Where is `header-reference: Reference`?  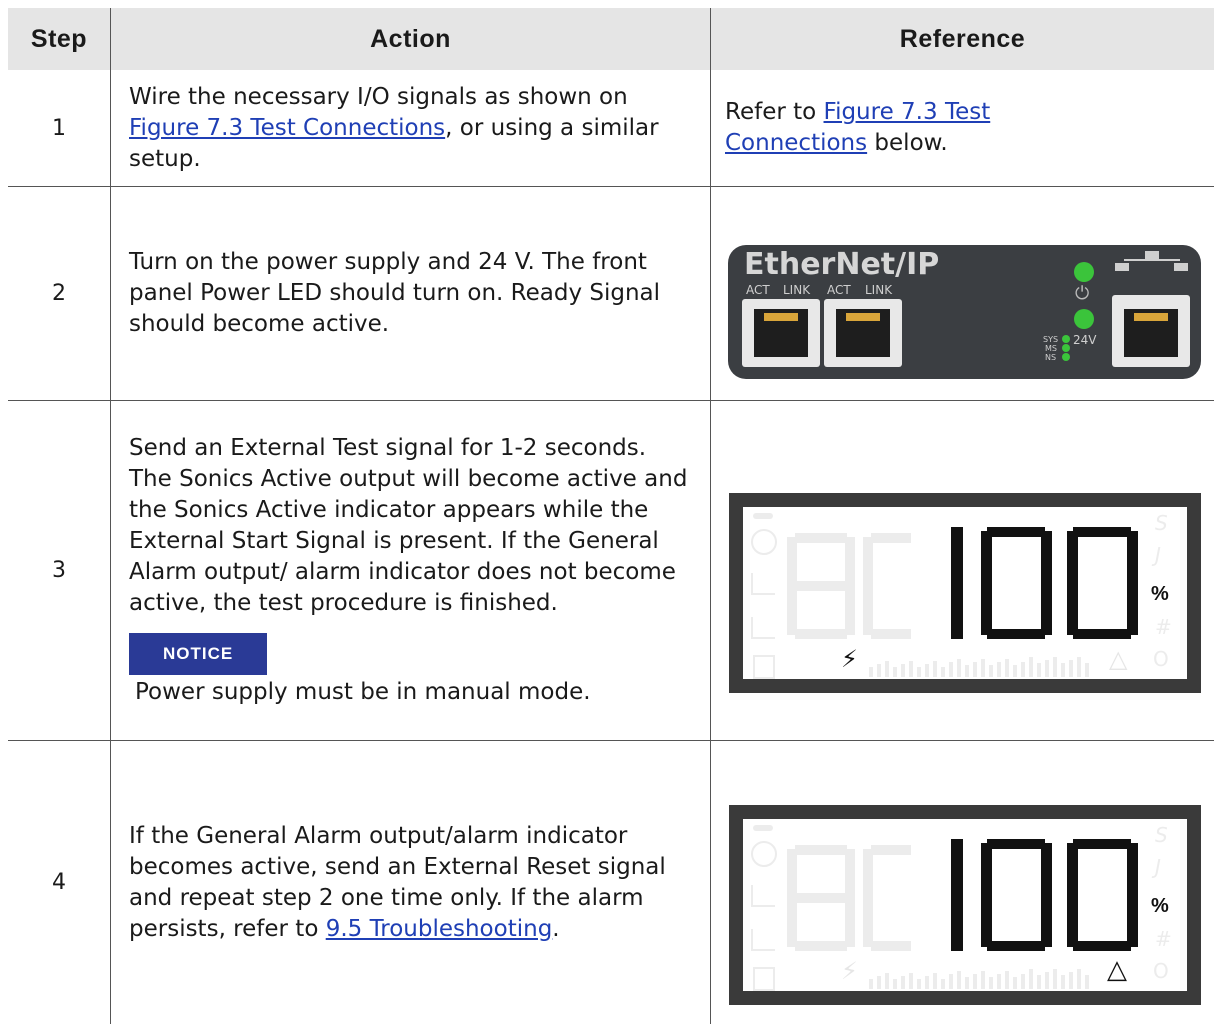 header-reference: Reference is located at coordinates (962, 39).